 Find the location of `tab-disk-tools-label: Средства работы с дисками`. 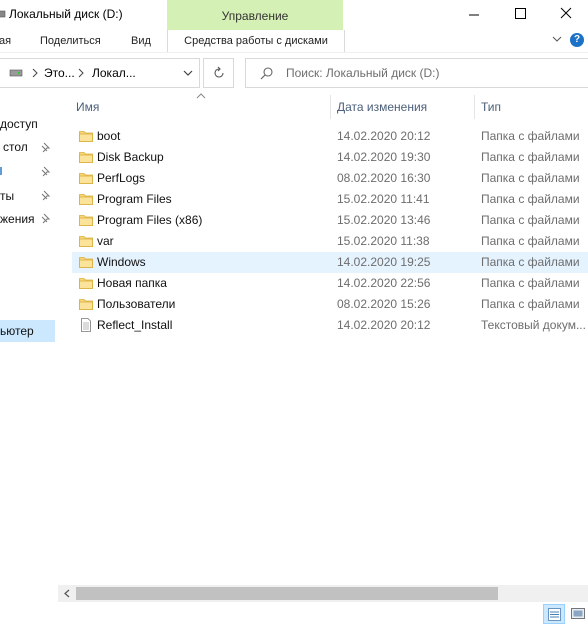

tab-disk-tools-label: Средства работы с дисками is located at coordinates (256, 41).